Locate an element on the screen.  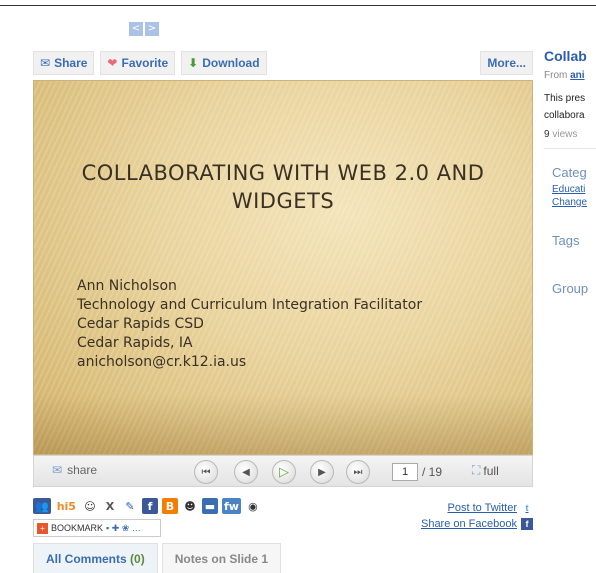
category-links: Educati Change is located at coordinates (569, 196).